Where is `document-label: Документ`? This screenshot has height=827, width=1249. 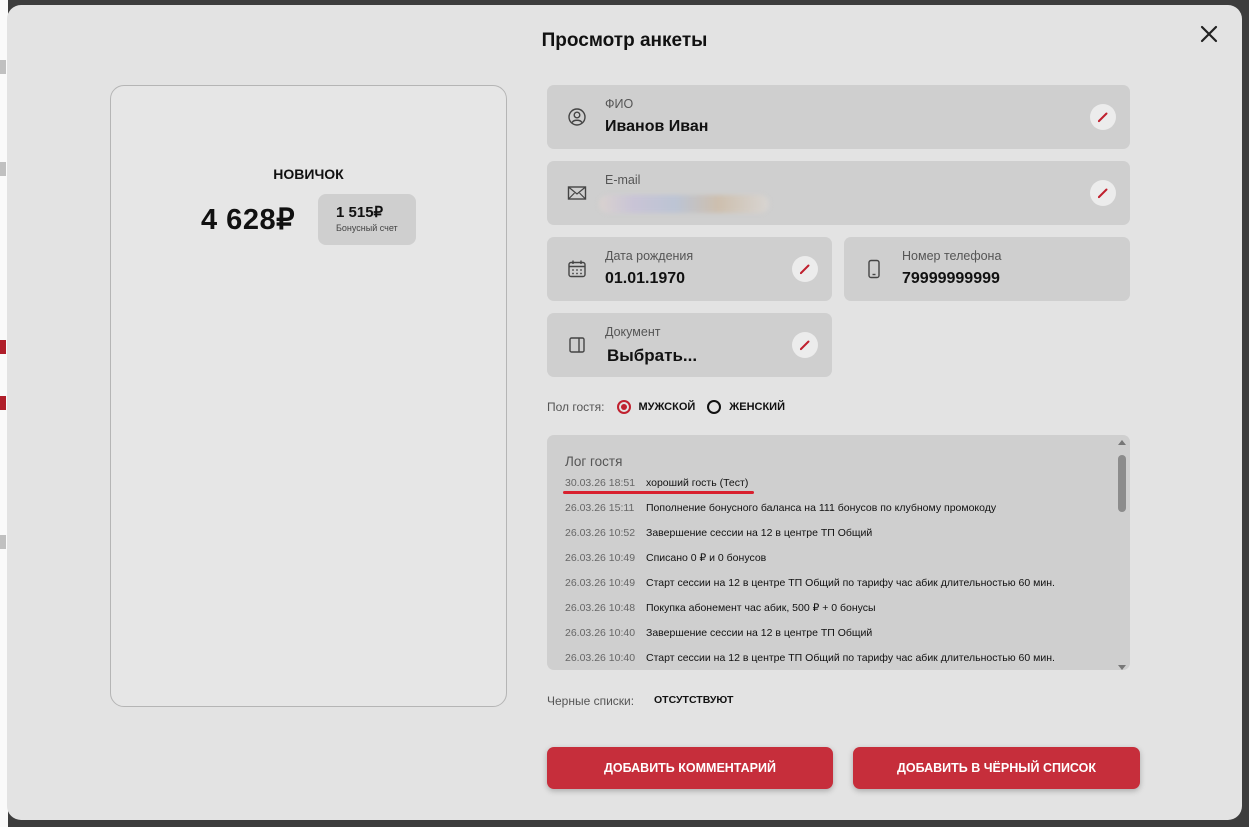
document-label: Документ is located at coordinates (633, 332).